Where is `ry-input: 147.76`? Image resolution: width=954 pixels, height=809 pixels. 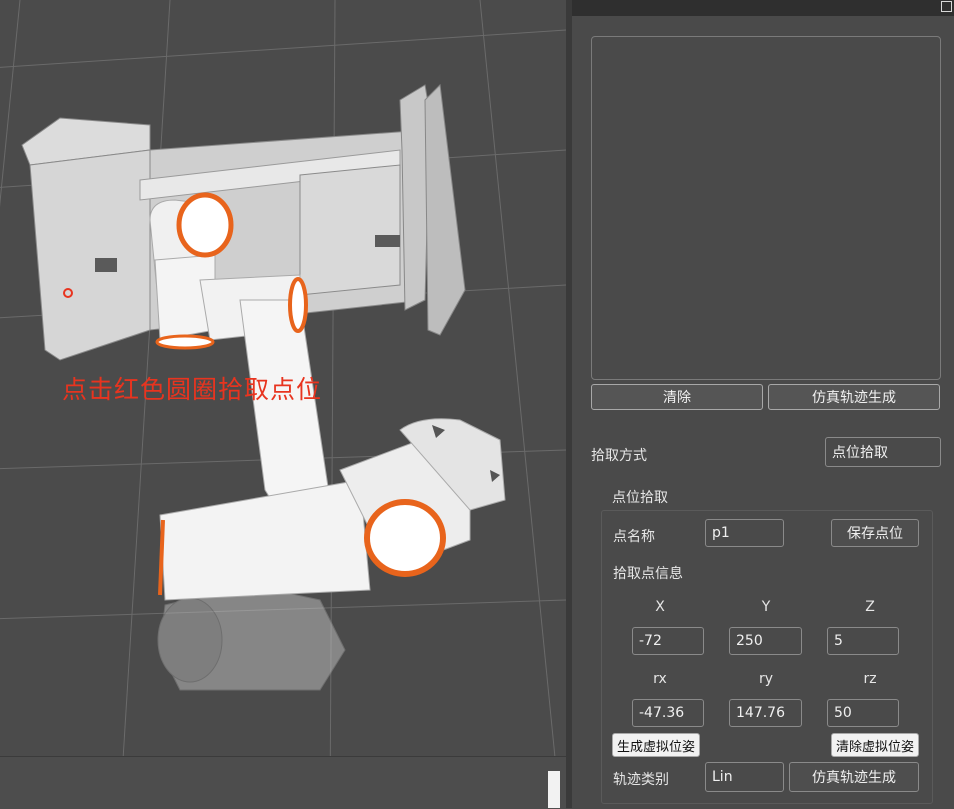 ry-input: 147.76 is located at coordinates (765, 713).